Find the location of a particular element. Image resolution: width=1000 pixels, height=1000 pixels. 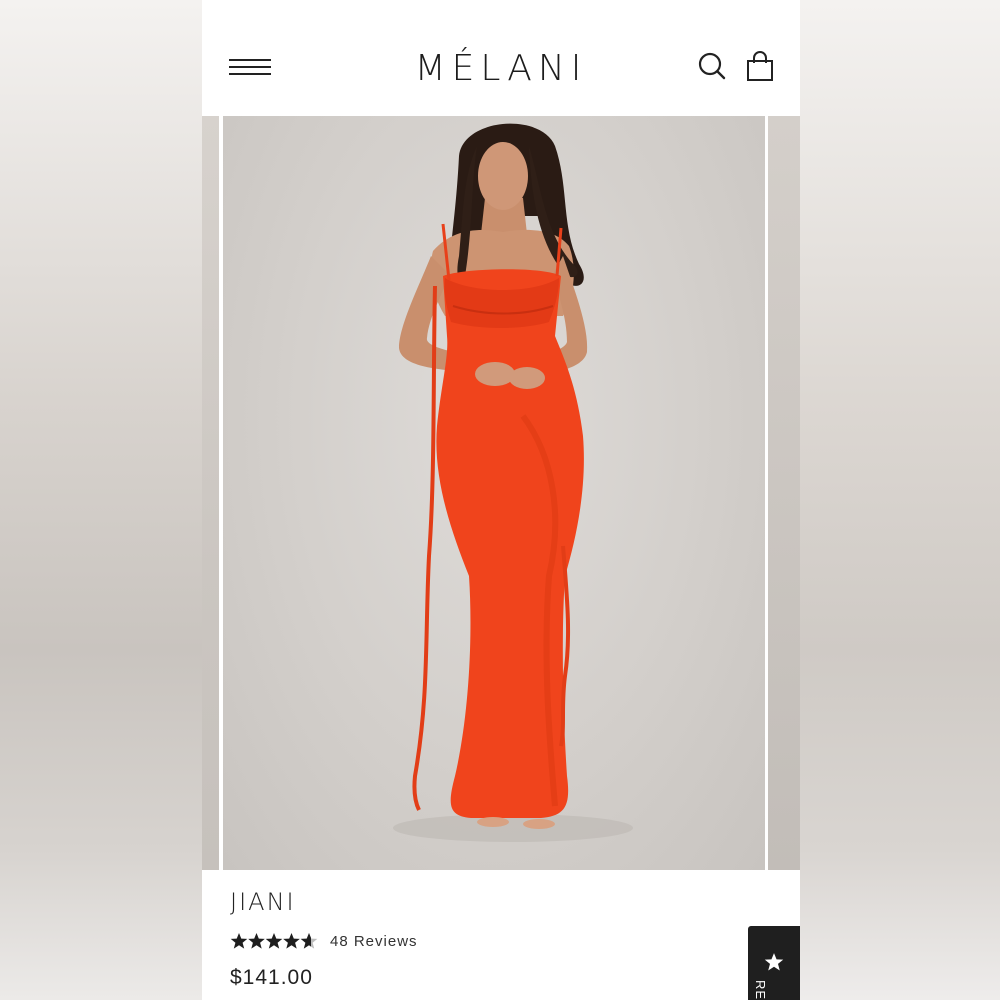

previous-slide-peek is located at coordinates (210, 493).